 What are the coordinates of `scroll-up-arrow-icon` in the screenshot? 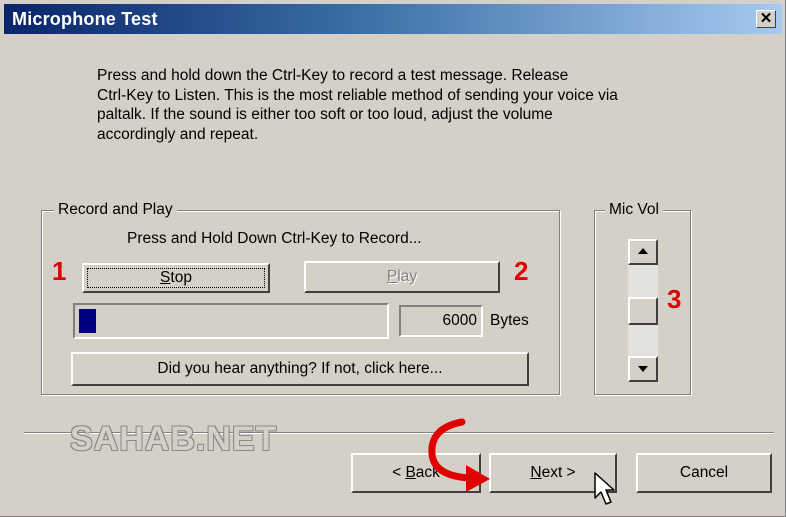 It's located at (643, 251).